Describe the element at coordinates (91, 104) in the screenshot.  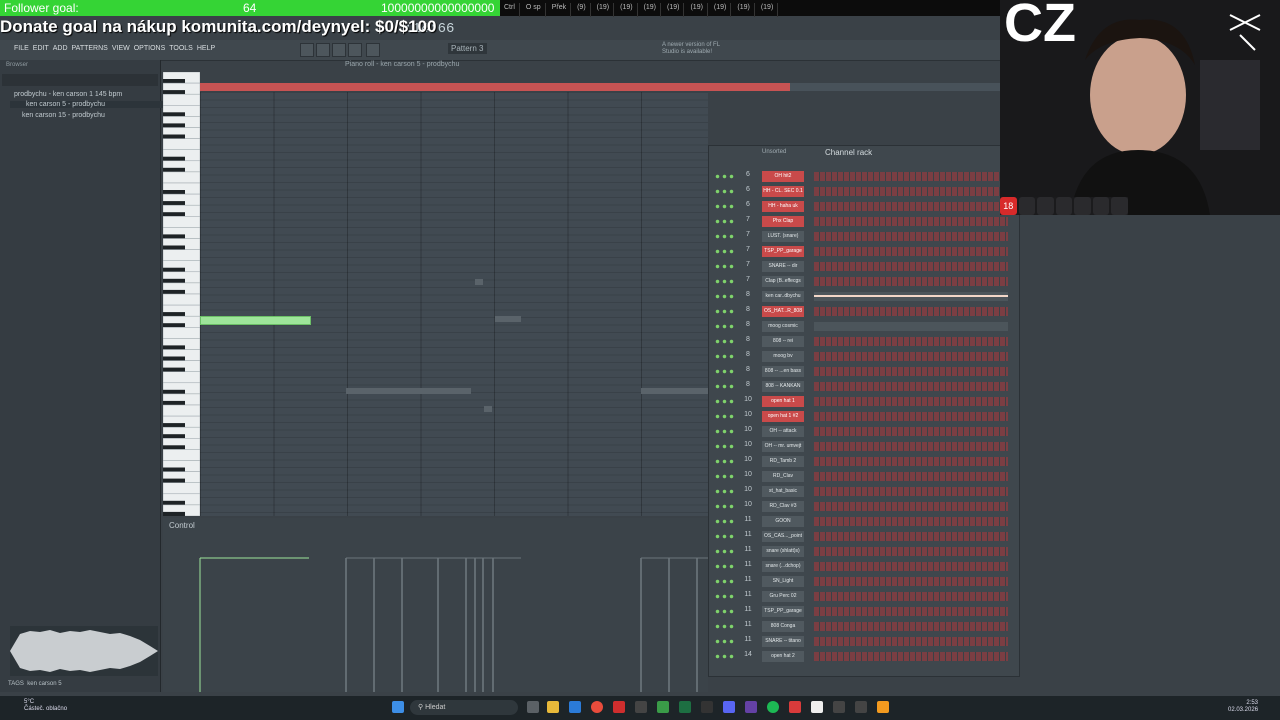
I see `browser-item-selected: ken carson 5 - prodbychu` at that location.